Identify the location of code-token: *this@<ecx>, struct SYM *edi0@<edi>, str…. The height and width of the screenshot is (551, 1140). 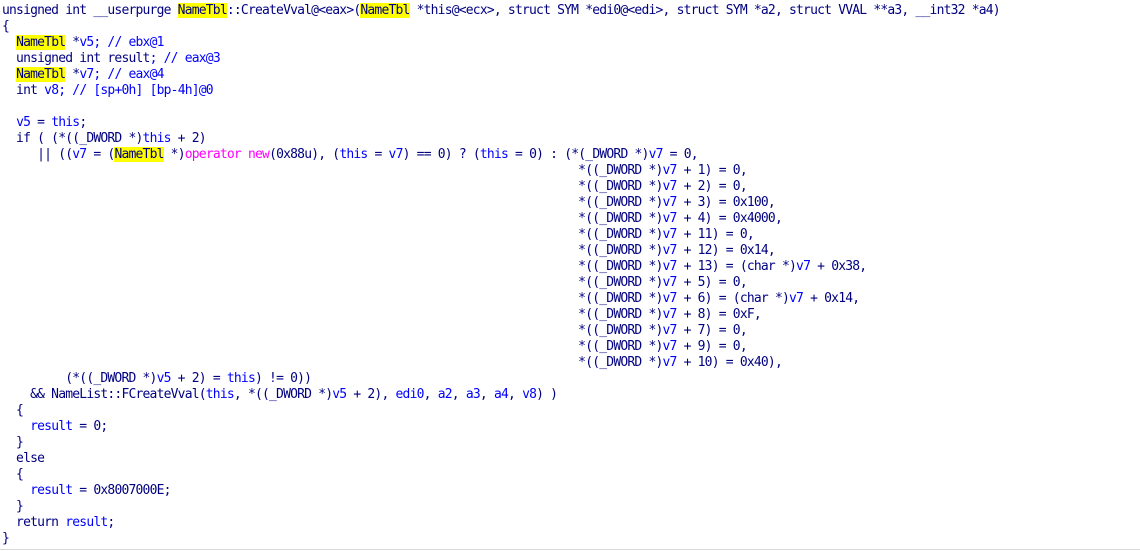
(705, 10).